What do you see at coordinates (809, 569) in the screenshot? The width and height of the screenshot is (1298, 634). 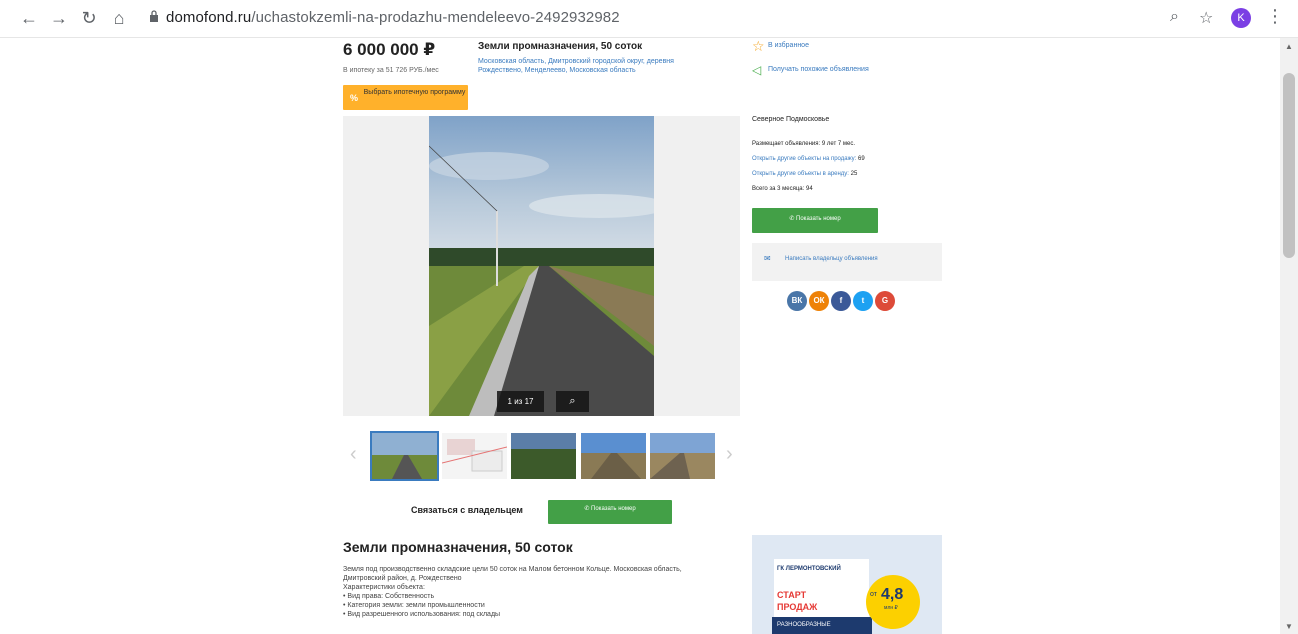 I see `ad-brand: ГК ЛЕРМОНТОВСКИЙ` at bounding box center [809, 569].